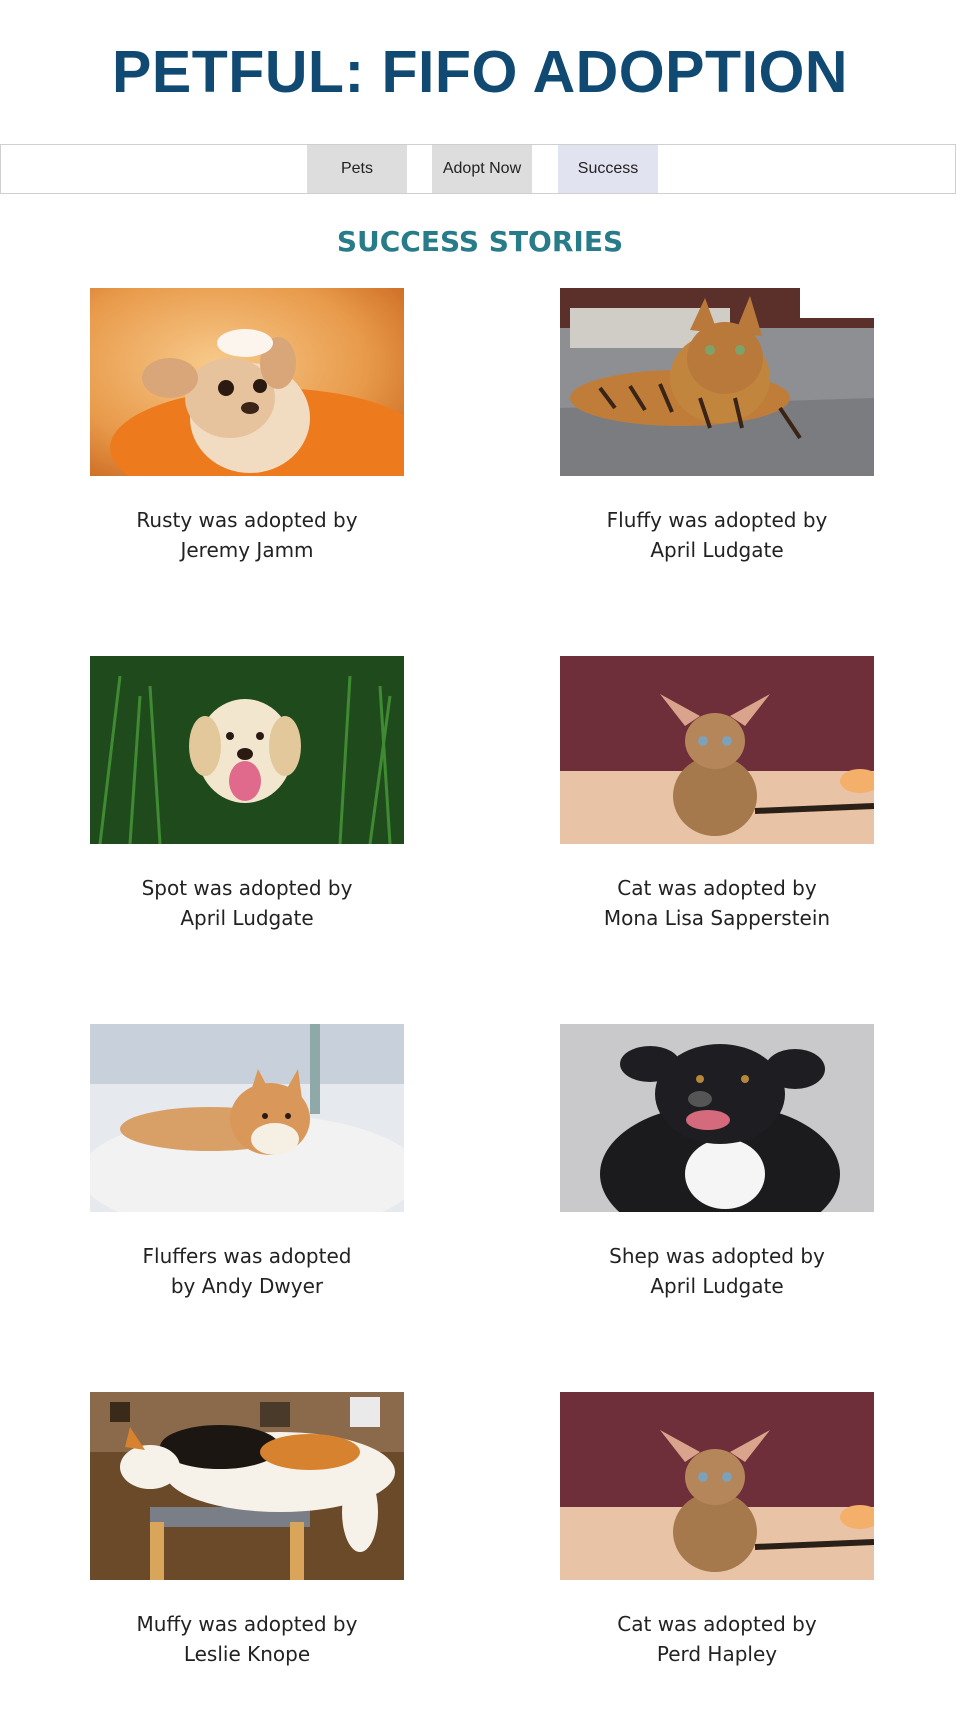 This screenshot has width=960, height=1724. I want to click on story-card: Rusty was adopted by Jeremy Jamm, so click(247, 426).